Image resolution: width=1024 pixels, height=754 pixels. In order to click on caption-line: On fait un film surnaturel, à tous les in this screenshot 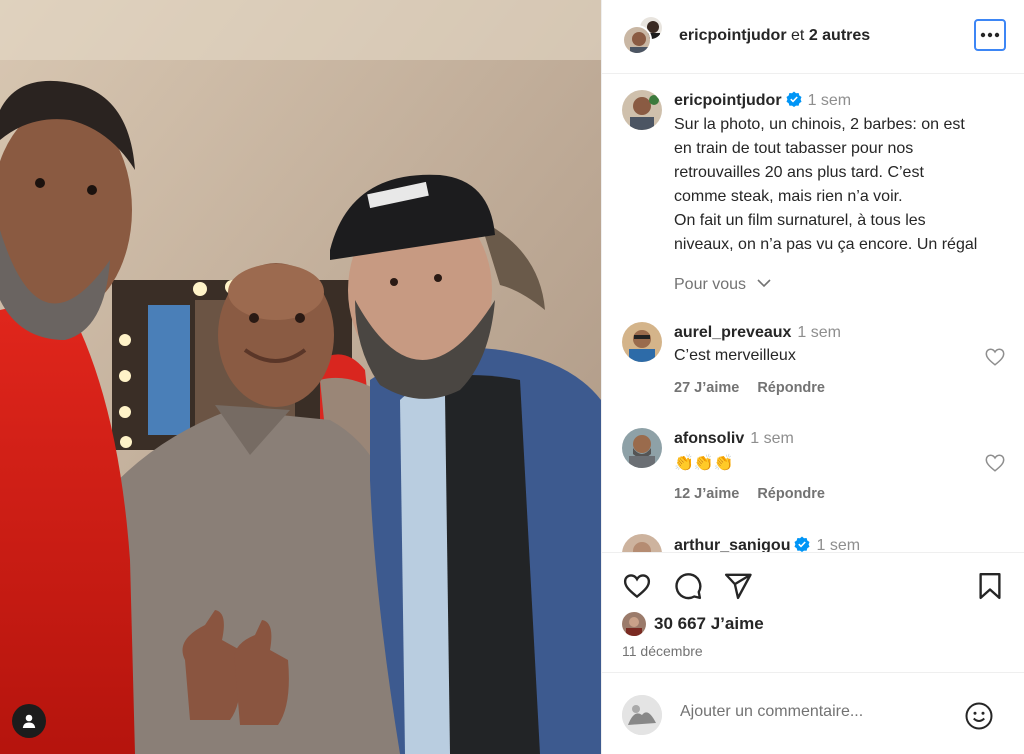, I will do `click(800, 220)`.